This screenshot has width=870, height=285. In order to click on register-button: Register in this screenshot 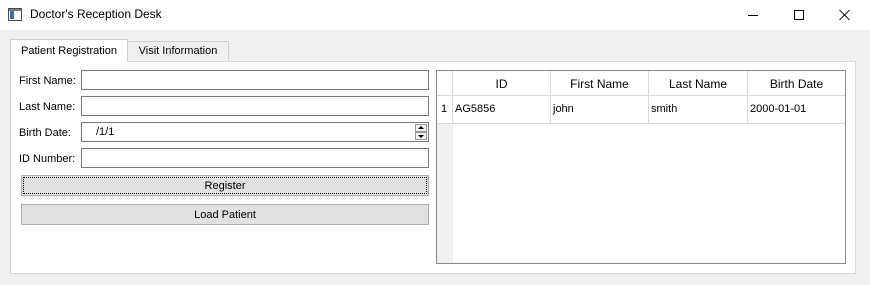, I will do `click(225, 185)`.